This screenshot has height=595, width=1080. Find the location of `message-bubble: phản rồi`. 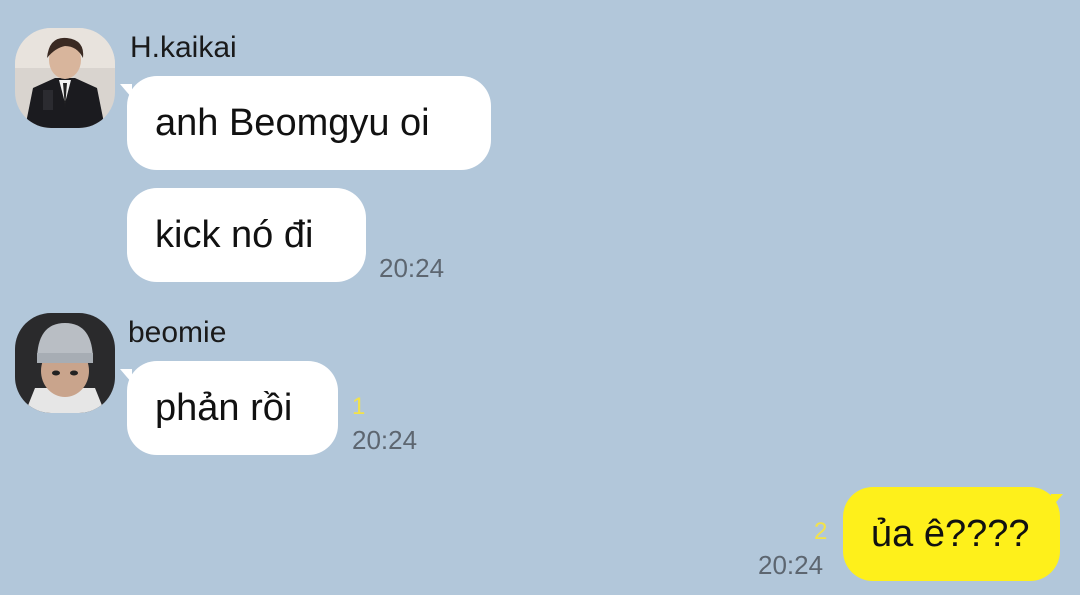

message-bubble: phản rồi is located at coordinates (232, 408).